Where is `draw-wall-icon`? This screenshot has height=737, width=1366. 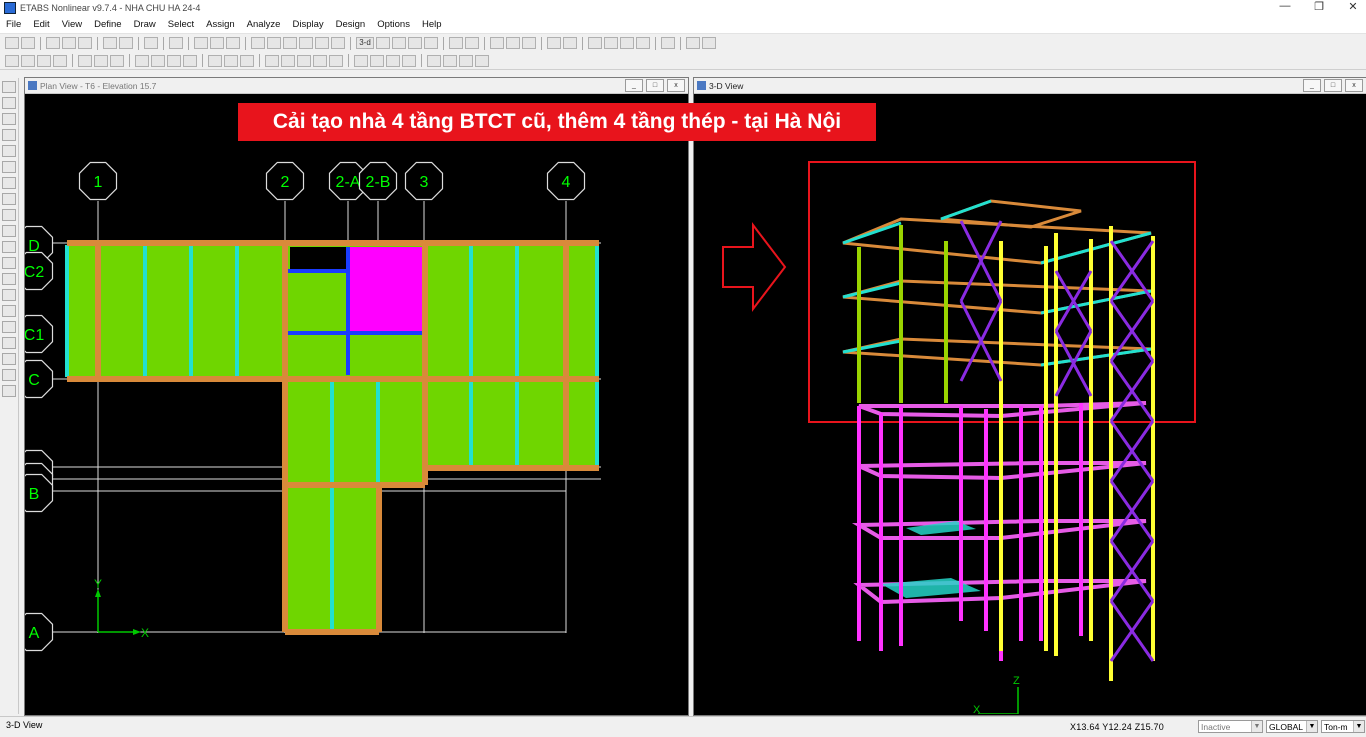 draw-wall-icon is located at coordinates (9, 199).